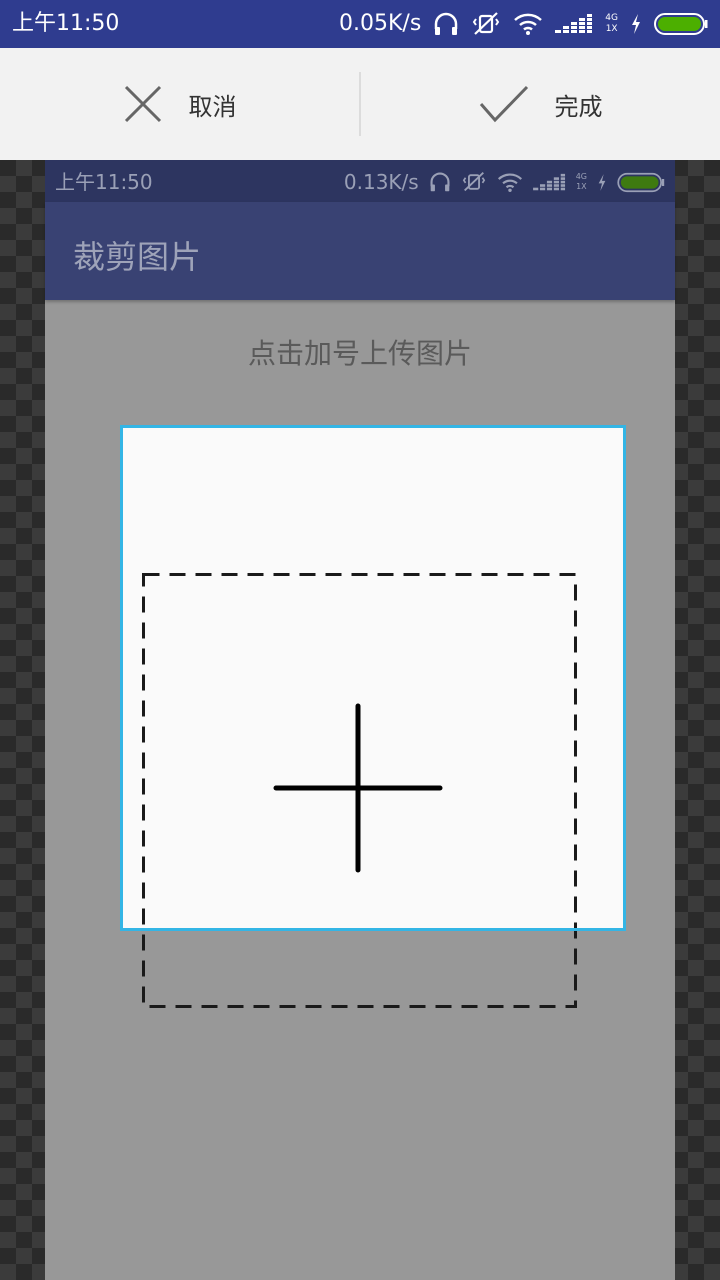  I want to click on done-label: 完成, so click(578, 106).